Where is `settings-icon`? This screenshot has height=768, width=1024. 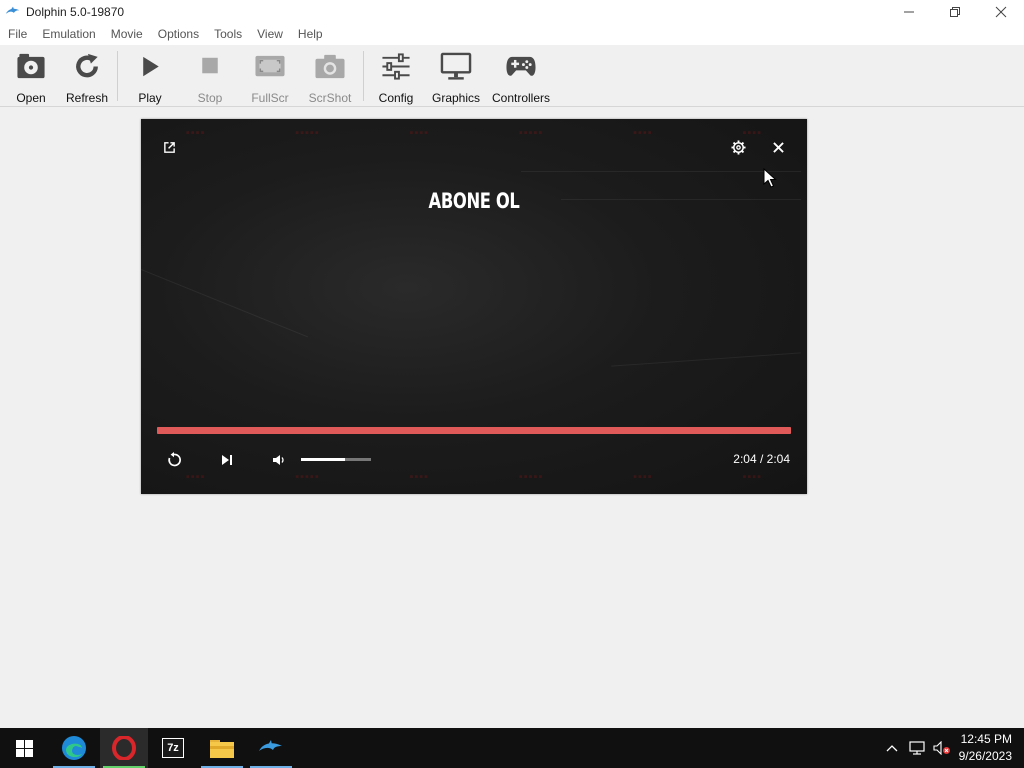 settings-icon is located at coordinates (738, 147).